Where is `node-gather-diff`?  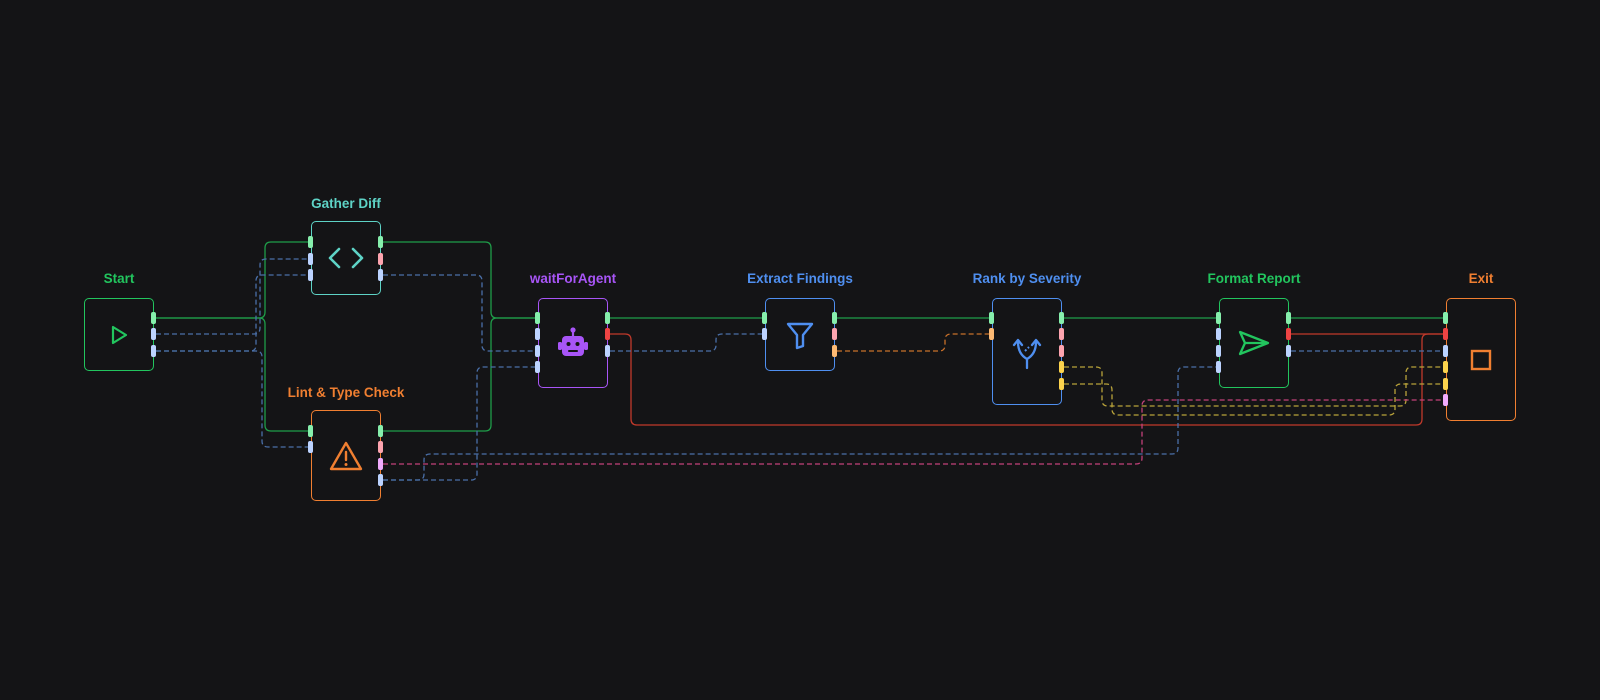
node-gather-diff is located at coordinates (346, 258).